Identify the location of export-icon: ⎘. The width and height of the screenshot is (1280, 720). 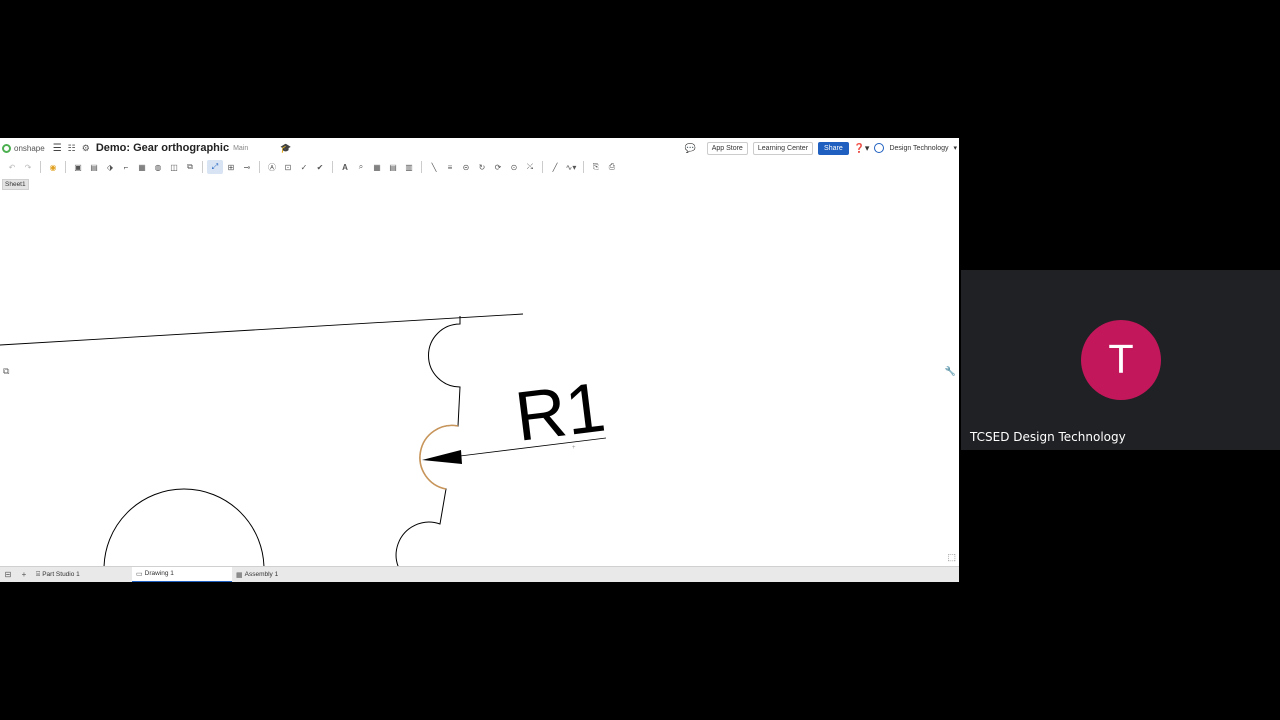
(596, 167).